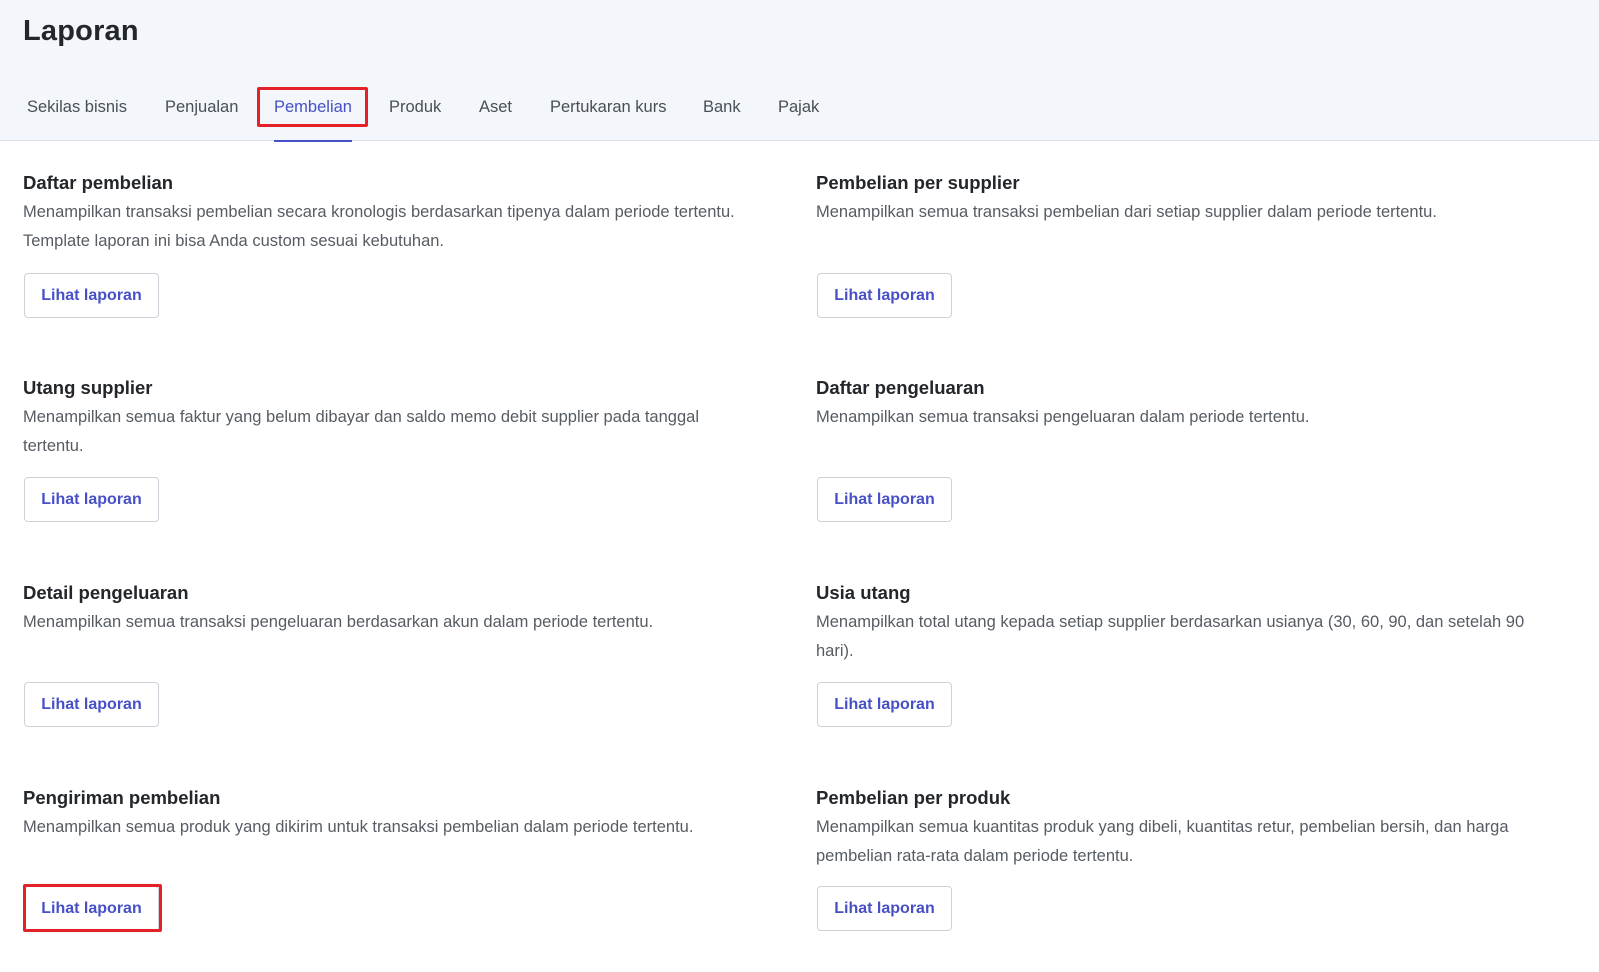 This screenshot has height=972, width=1599. I want to click on view-report-button-daftar-pengeluaran: Lihat laporan, so click(884, 499).